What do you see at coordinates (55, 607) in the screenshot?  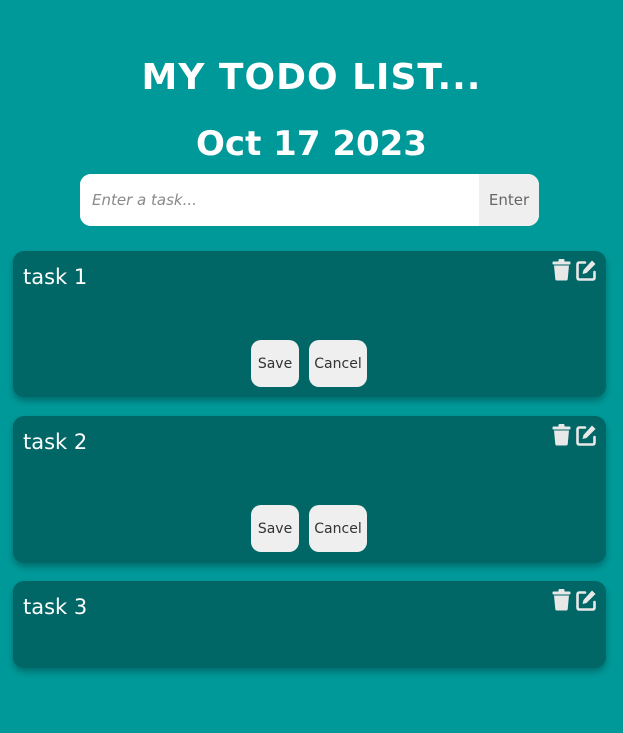 I see `task-text: task 3` at bounding box center [55, 607].